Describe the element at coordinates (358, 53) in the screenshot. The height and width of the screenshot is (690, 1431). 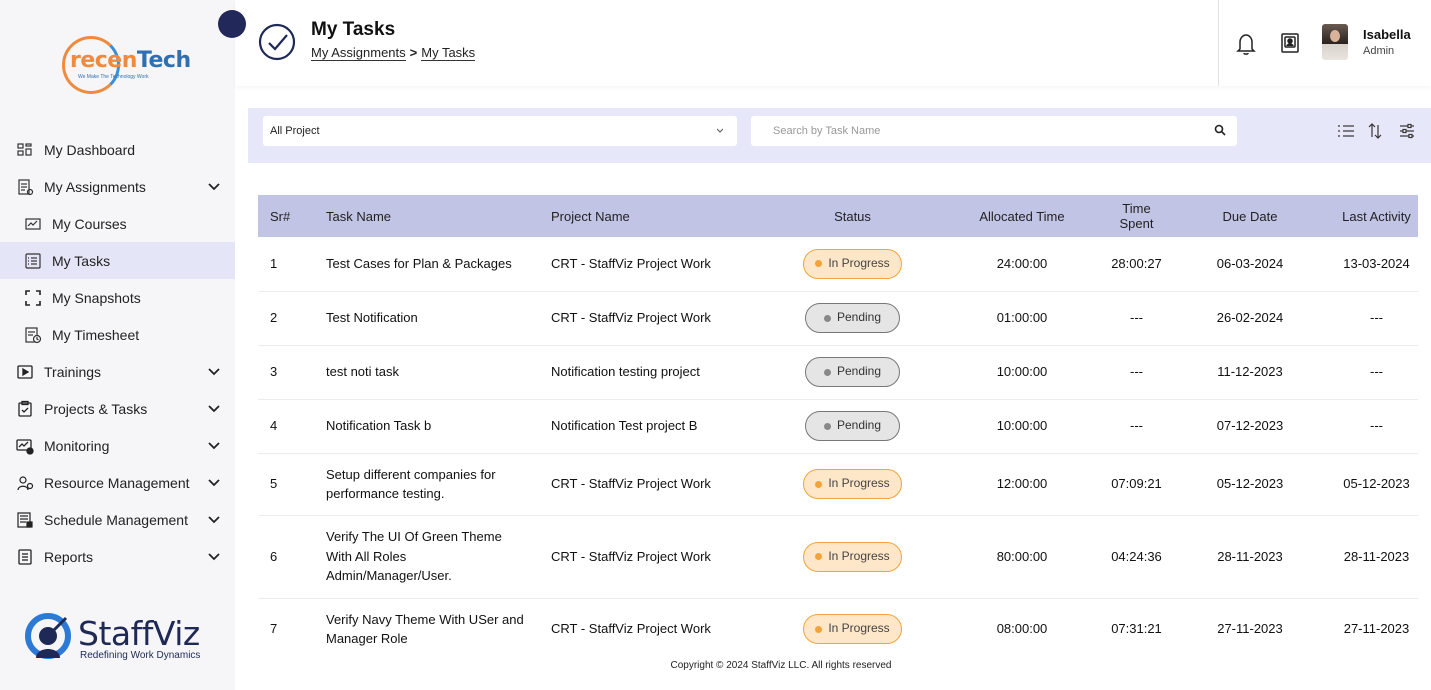
I see `breadcrumb-my-assignments: My Assignments` at that location.